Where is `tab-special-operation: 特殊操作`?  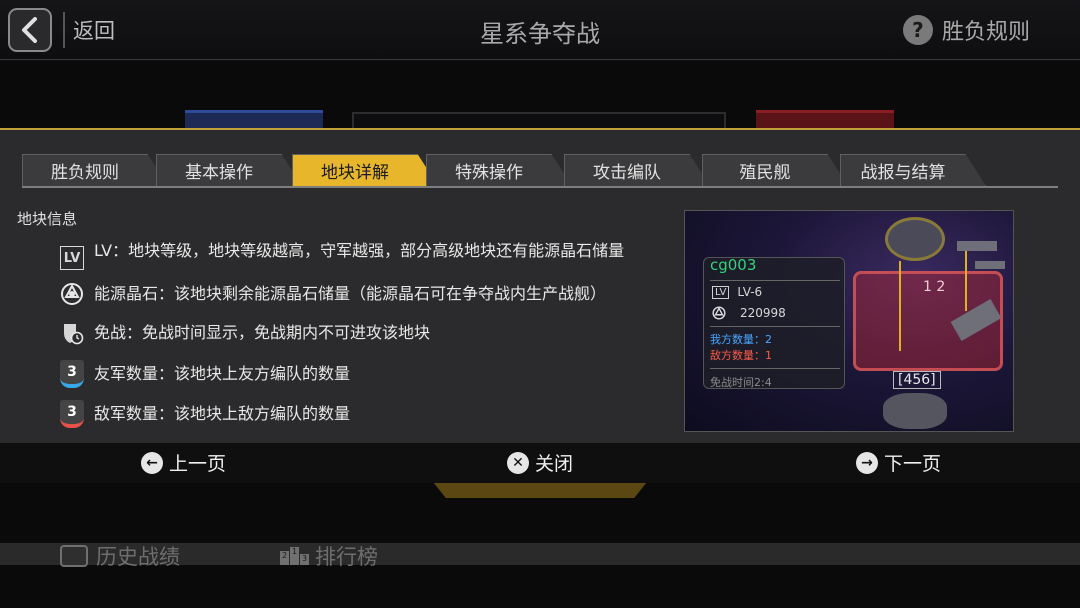
tab-special-operation: 特殊操作 is located at coordinates (499, 170).